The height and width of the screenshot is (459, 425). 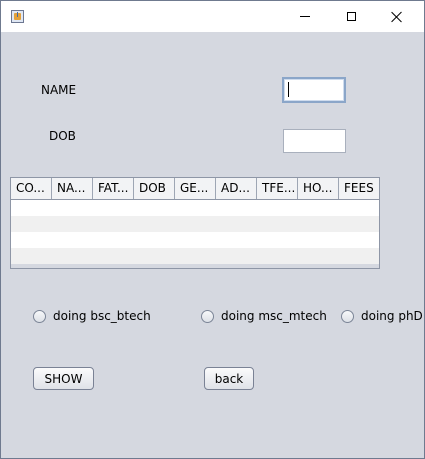 What do you see at coordinates (314, 141) in the screenshot?
I see `dob-field` at bounding box center [314, 141].